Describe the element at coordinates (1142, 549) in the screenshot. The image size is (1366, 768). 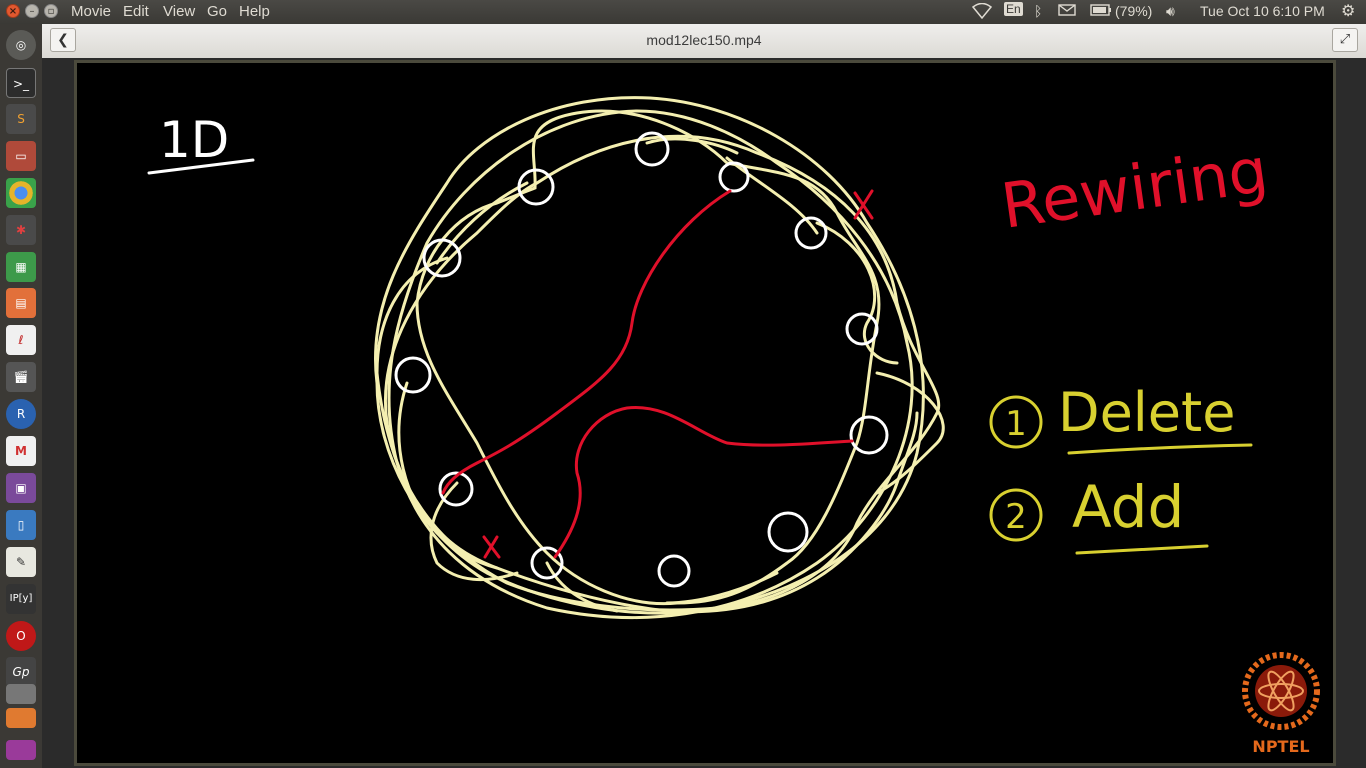
I see `step-2-underline` at that location.